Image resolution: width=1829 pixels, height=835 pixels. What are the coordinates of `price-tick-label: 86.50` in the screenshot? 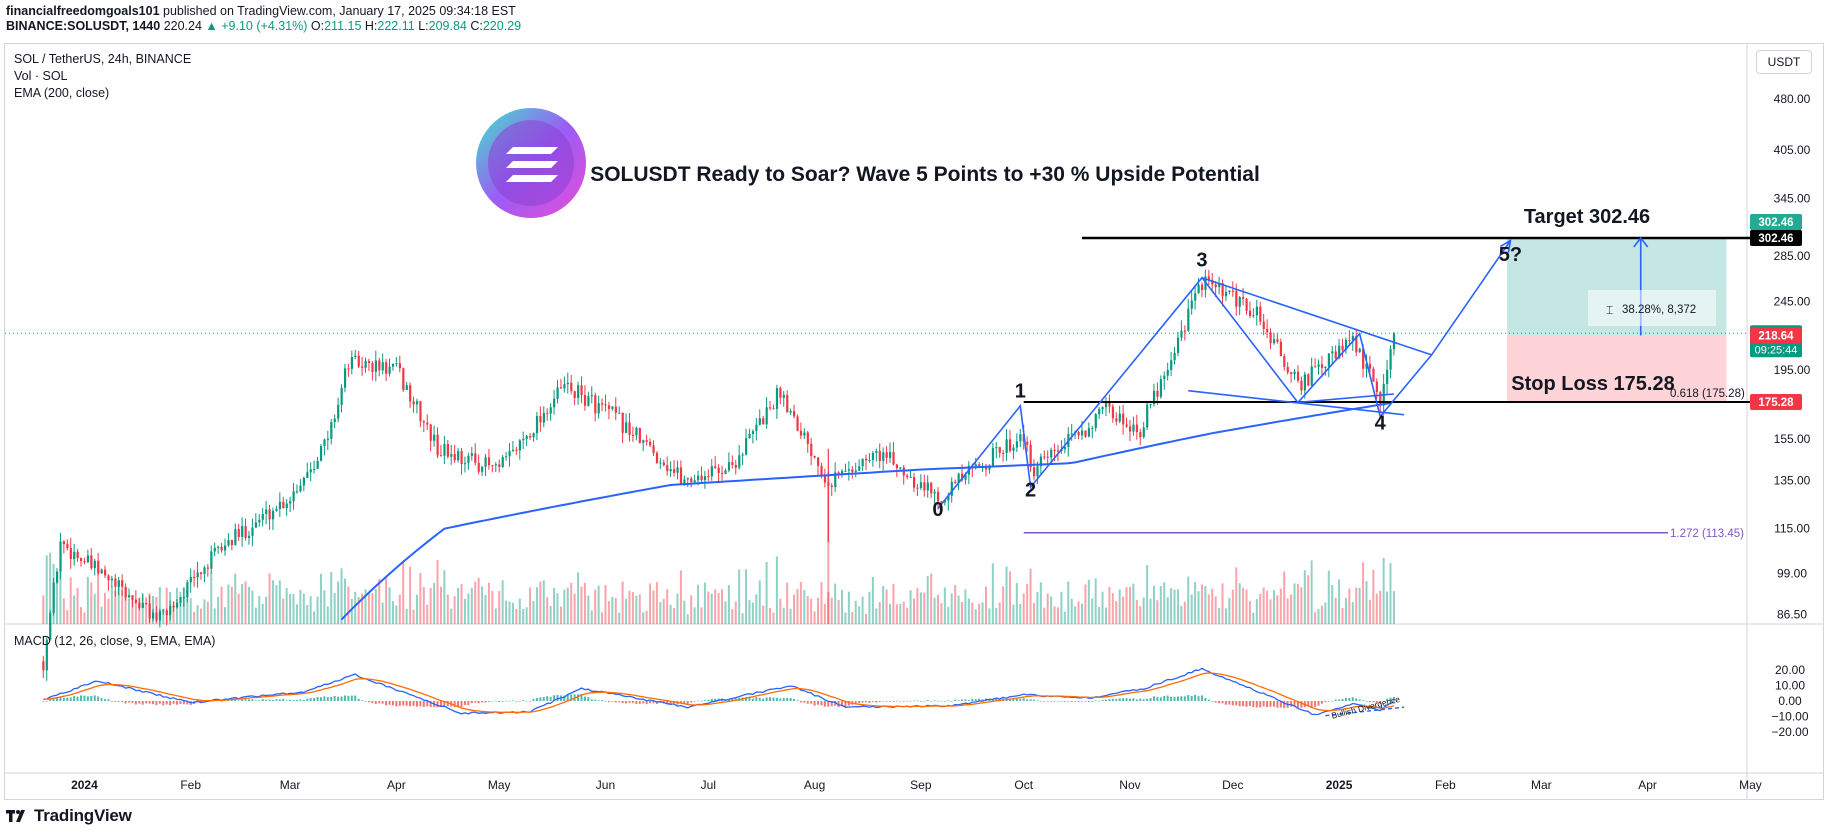 It's located at (1792, 614).